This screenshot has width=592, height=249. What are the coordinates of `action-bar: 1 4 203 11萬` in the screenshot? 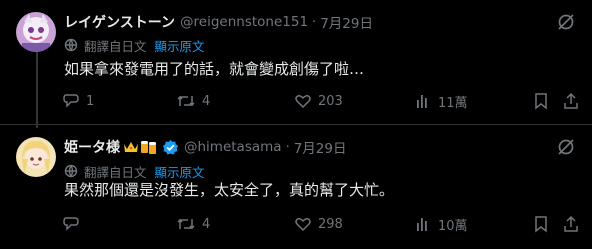 It's located at (322, 101).